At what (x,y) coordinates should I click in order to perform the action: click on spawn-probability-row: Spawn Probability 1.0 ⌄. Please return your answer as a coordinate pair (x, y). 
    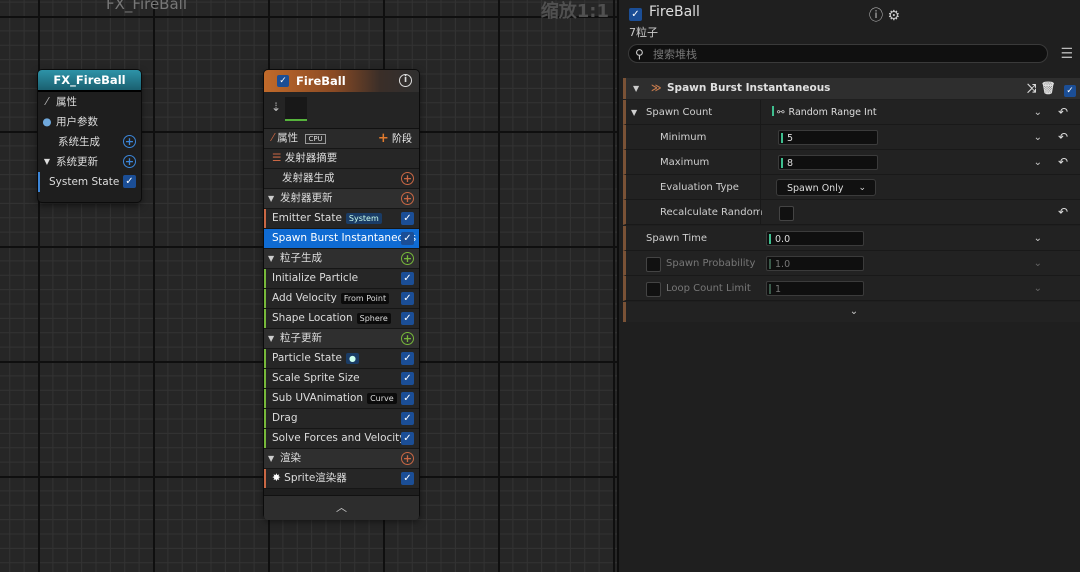
    Looking at the image, I should click on (851, 263).